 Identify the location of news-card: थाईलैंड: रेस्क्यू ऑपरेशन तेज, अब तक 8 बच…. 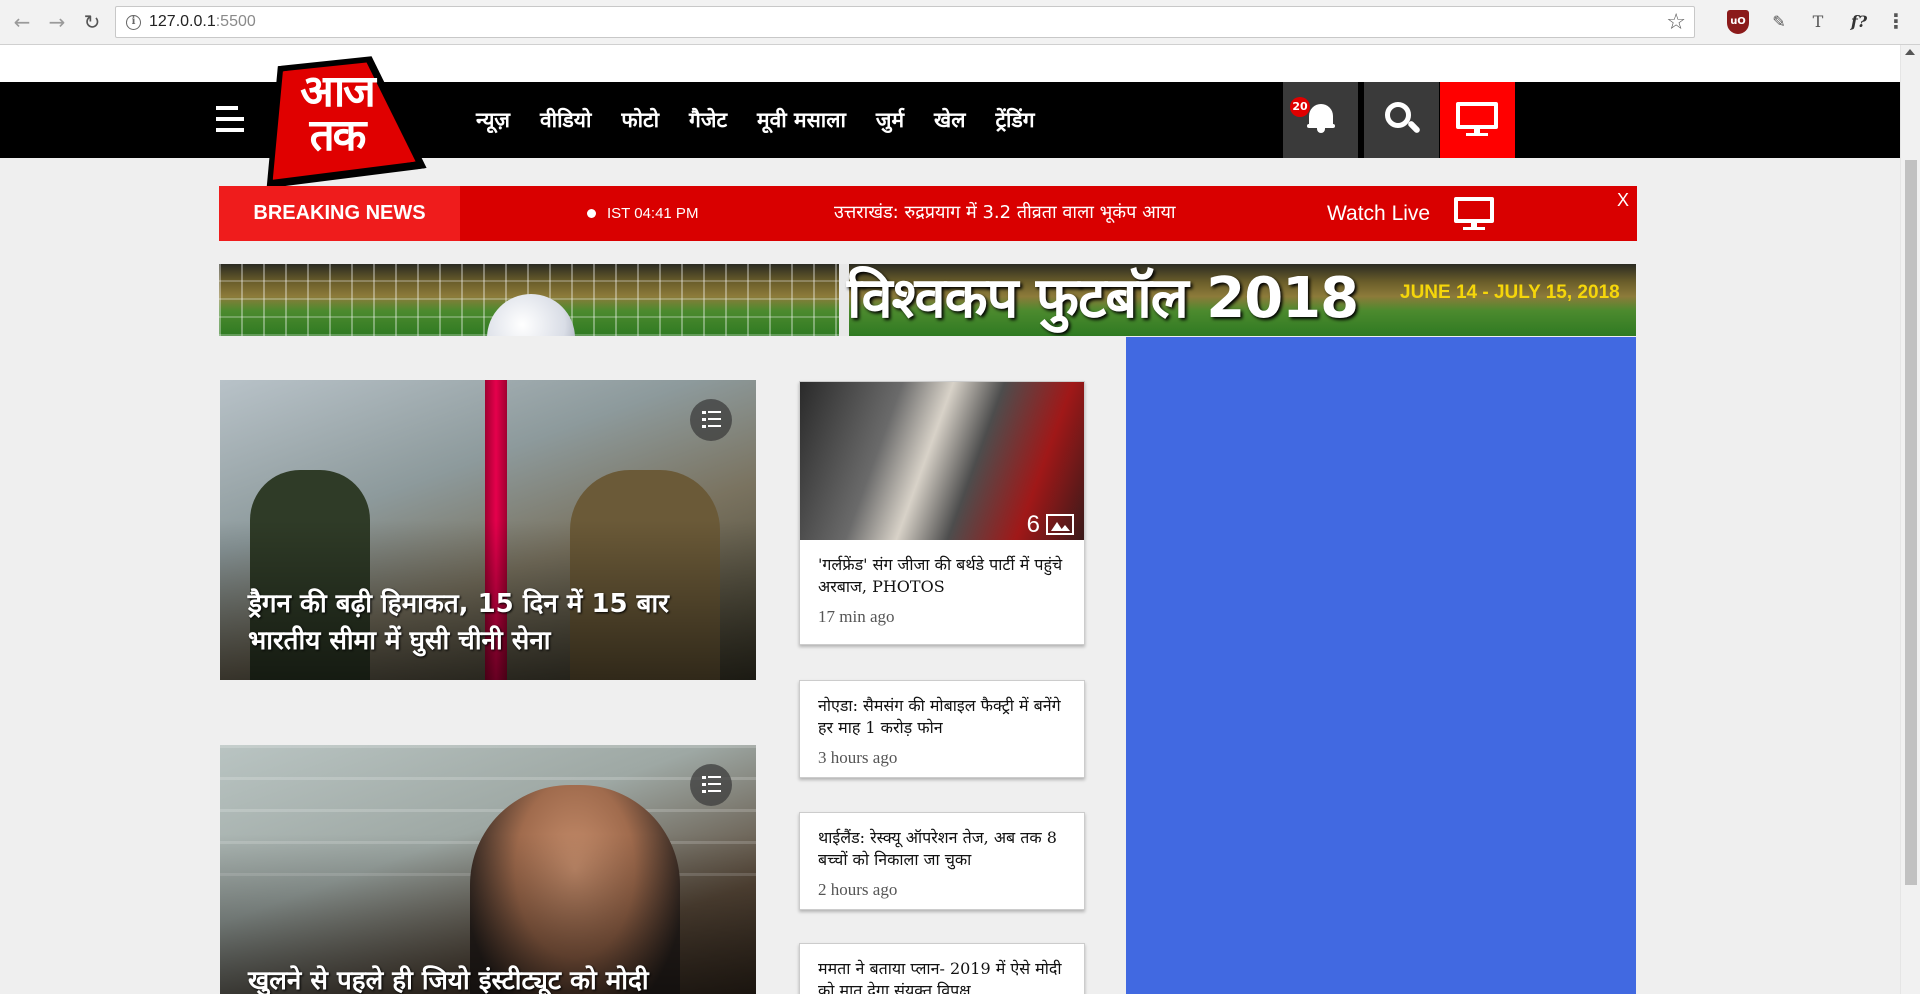
(942, 861).